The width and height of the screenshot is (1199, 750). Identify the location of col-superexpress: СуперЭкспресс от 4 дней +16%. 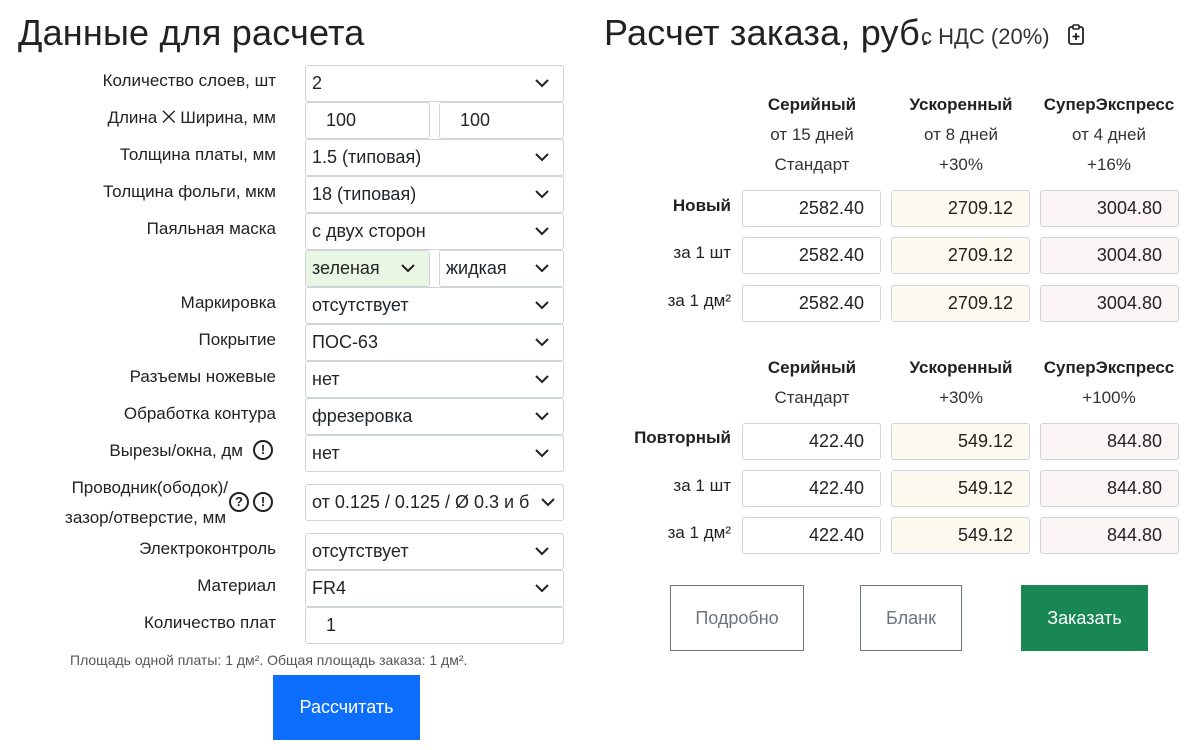
(1109, 135).